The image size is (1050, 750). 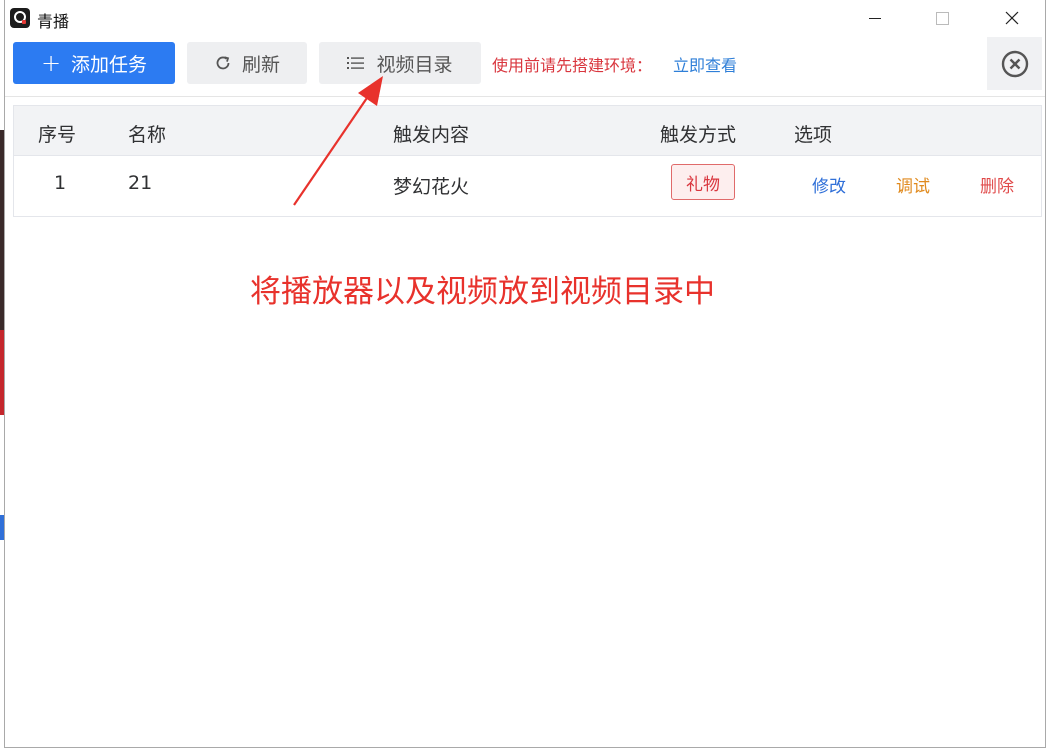 What do you see at coordinates (60, 183) in the screenshot?
I see `row-index: 1` at bounding box center [60, 183].